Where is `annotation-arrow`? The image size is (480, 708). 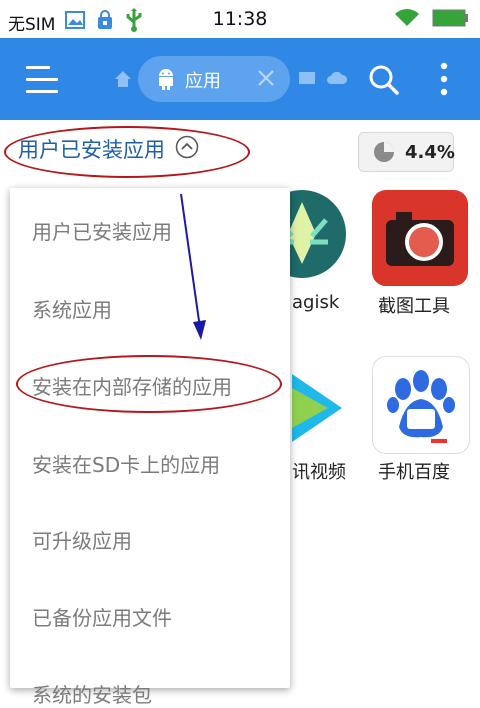
annotation-arrow is located at coordinates (193, 266).